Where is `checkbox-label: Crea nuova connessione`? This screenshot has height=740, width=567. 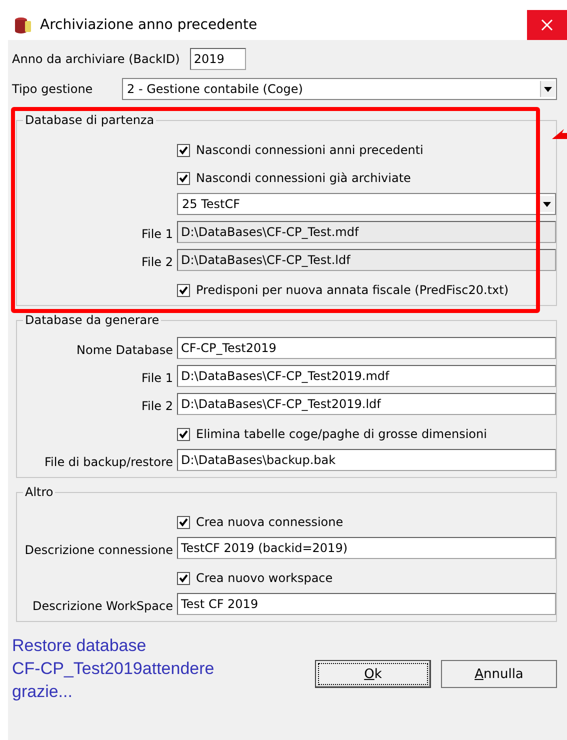
checkbox-label: Crea nuova connessione is located at coordinates (270, 522).